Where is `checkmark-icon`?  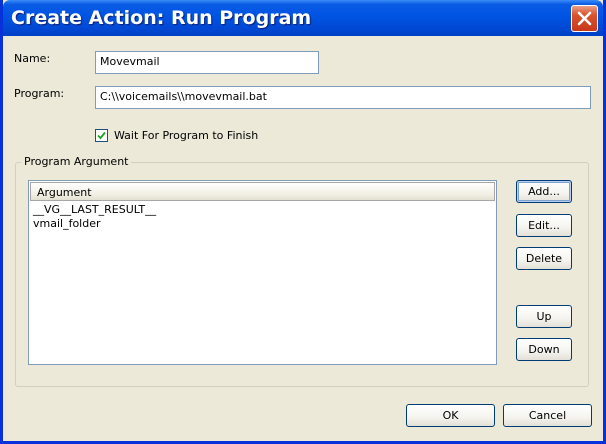
checkmark-icon is located at coordinates (101, 135).